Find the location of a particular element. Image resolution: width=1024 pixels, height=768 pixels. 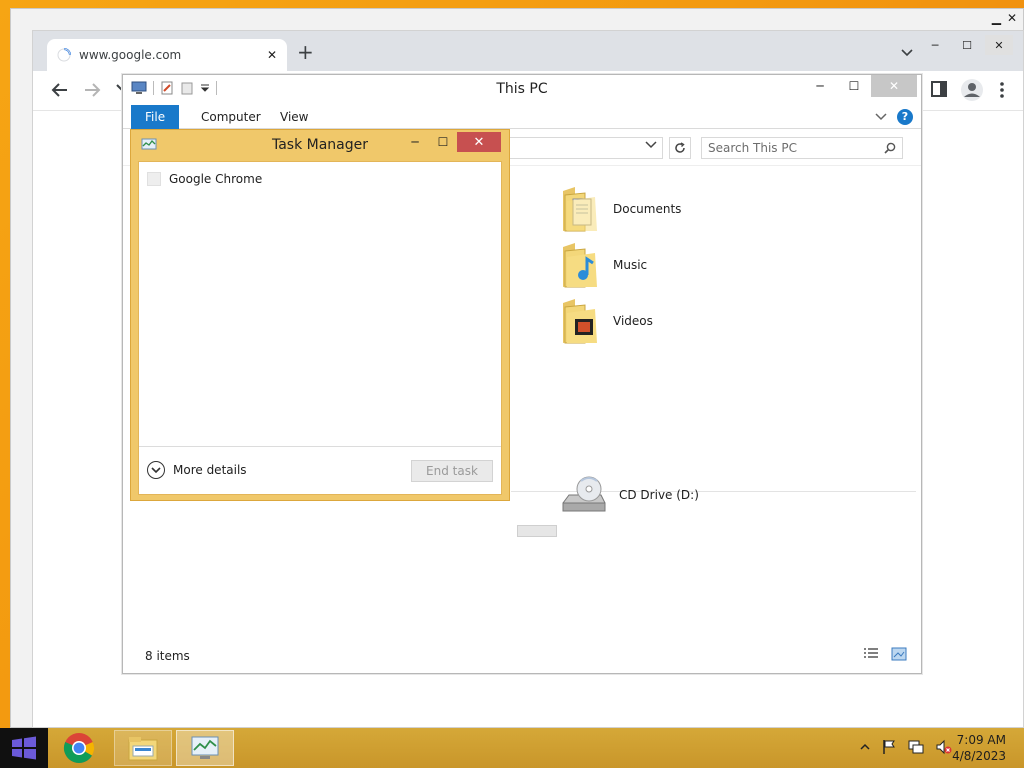

chrome-window-controls: ─ ☐ ✕ is located at coordinates (967, 45).